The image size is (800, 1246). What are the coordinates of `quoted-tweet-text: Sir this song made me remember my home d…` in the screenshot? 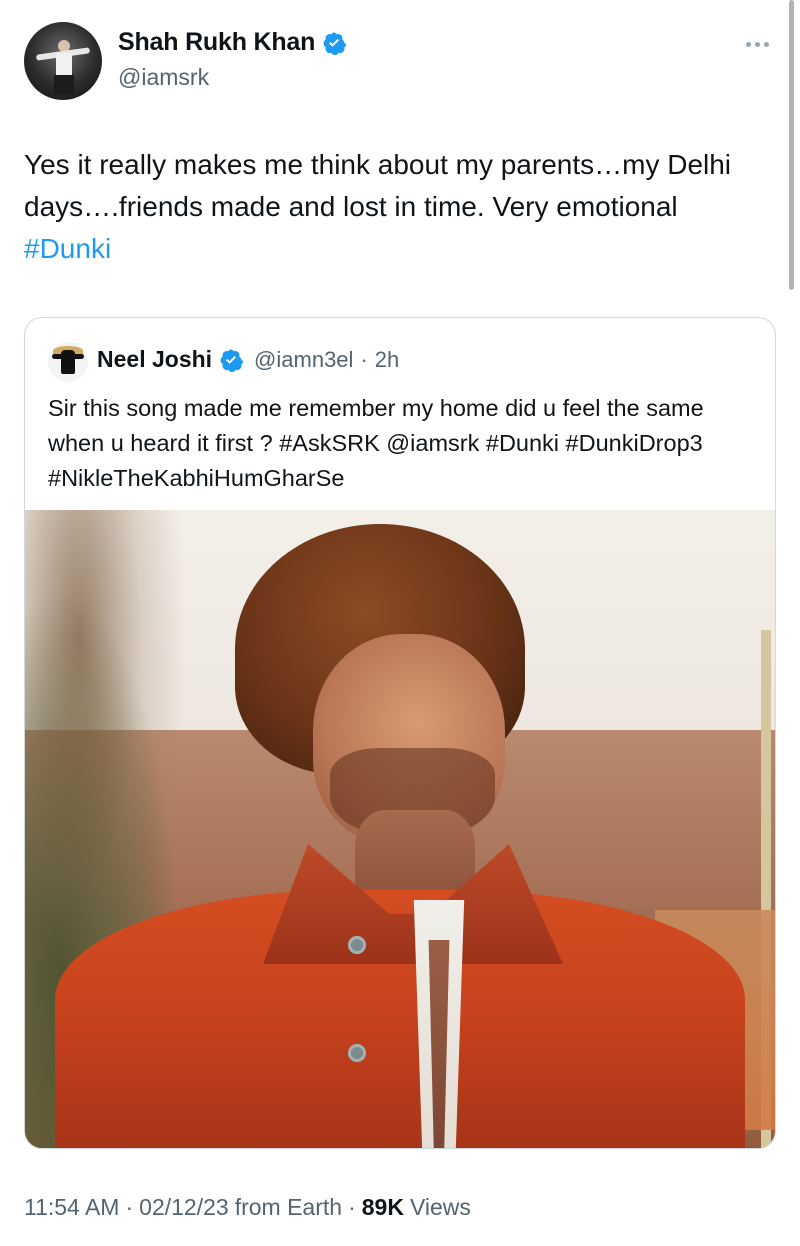 It's located at (376, 443).